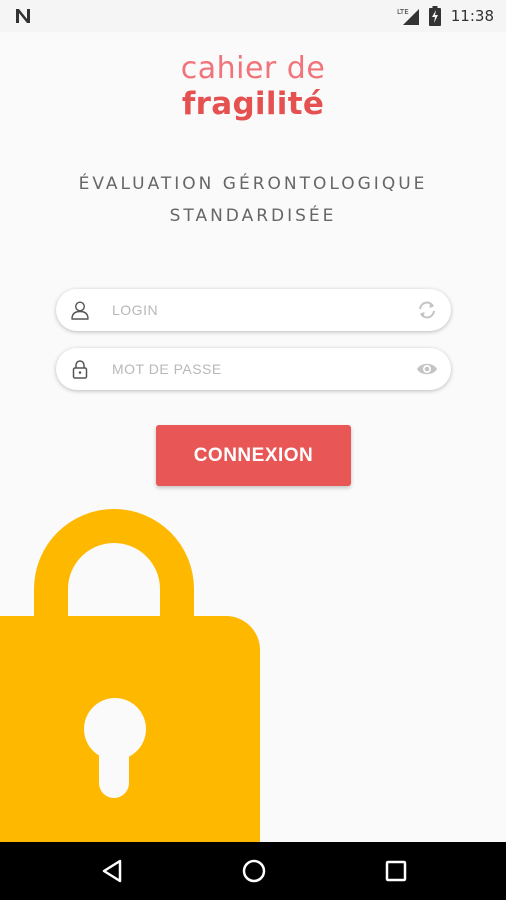 This screenshot has height=900, width=506. Describe the element at coordinates (427, 310) in the screenshot. I see `refresh-icon` at that location.